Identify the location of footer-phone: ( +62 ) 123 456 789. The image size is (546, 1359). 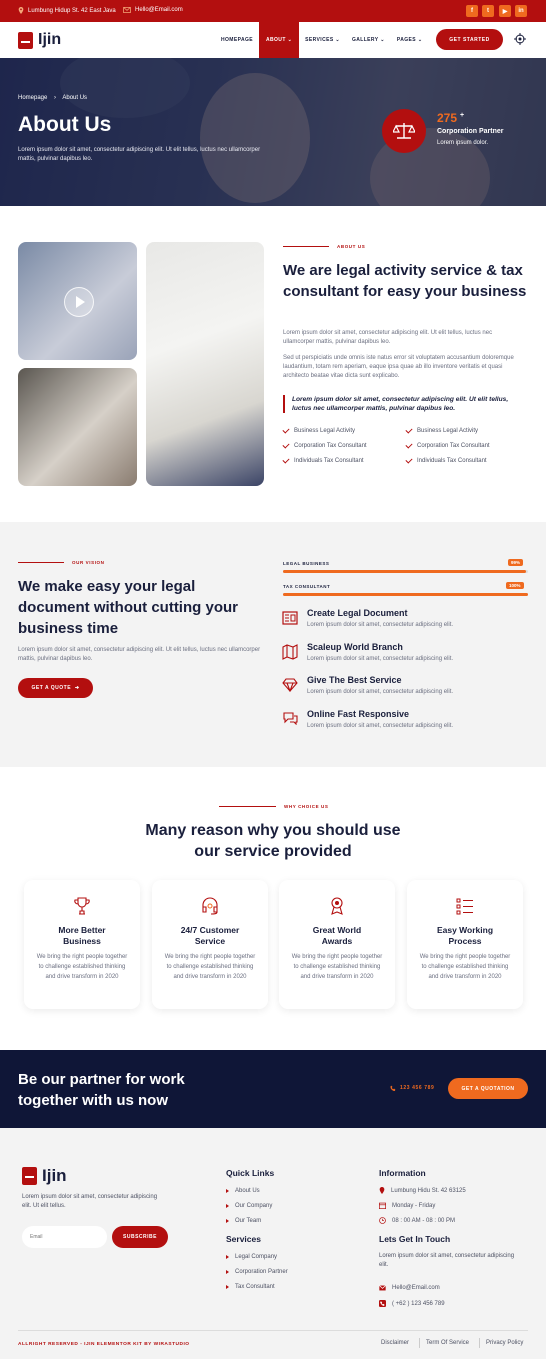
(412, 1303).